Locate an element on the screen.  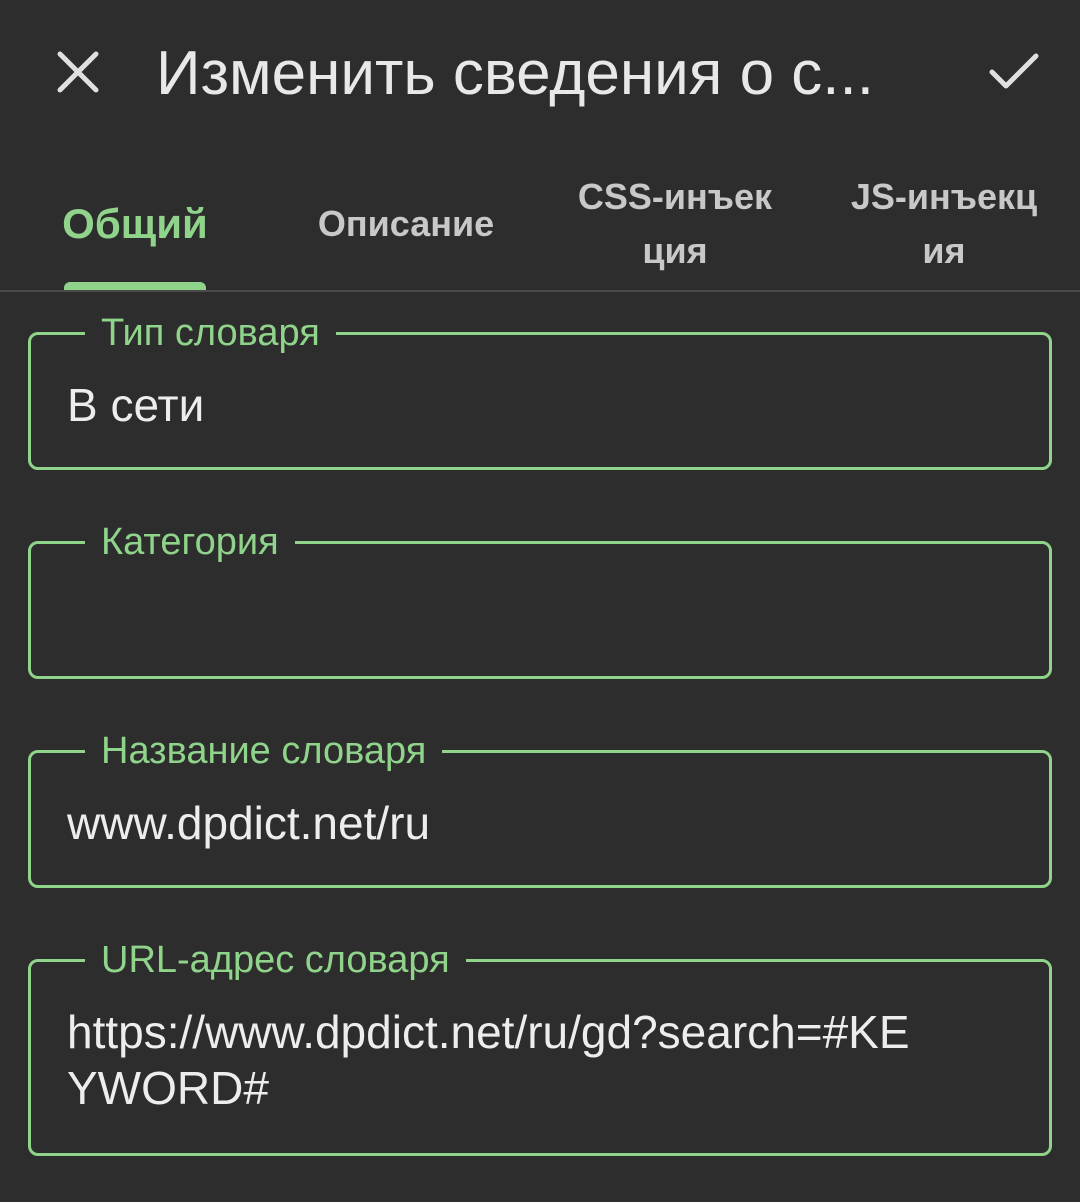
tab-css-injection: CSS-инъек ция is located at coordinates (675, 224).